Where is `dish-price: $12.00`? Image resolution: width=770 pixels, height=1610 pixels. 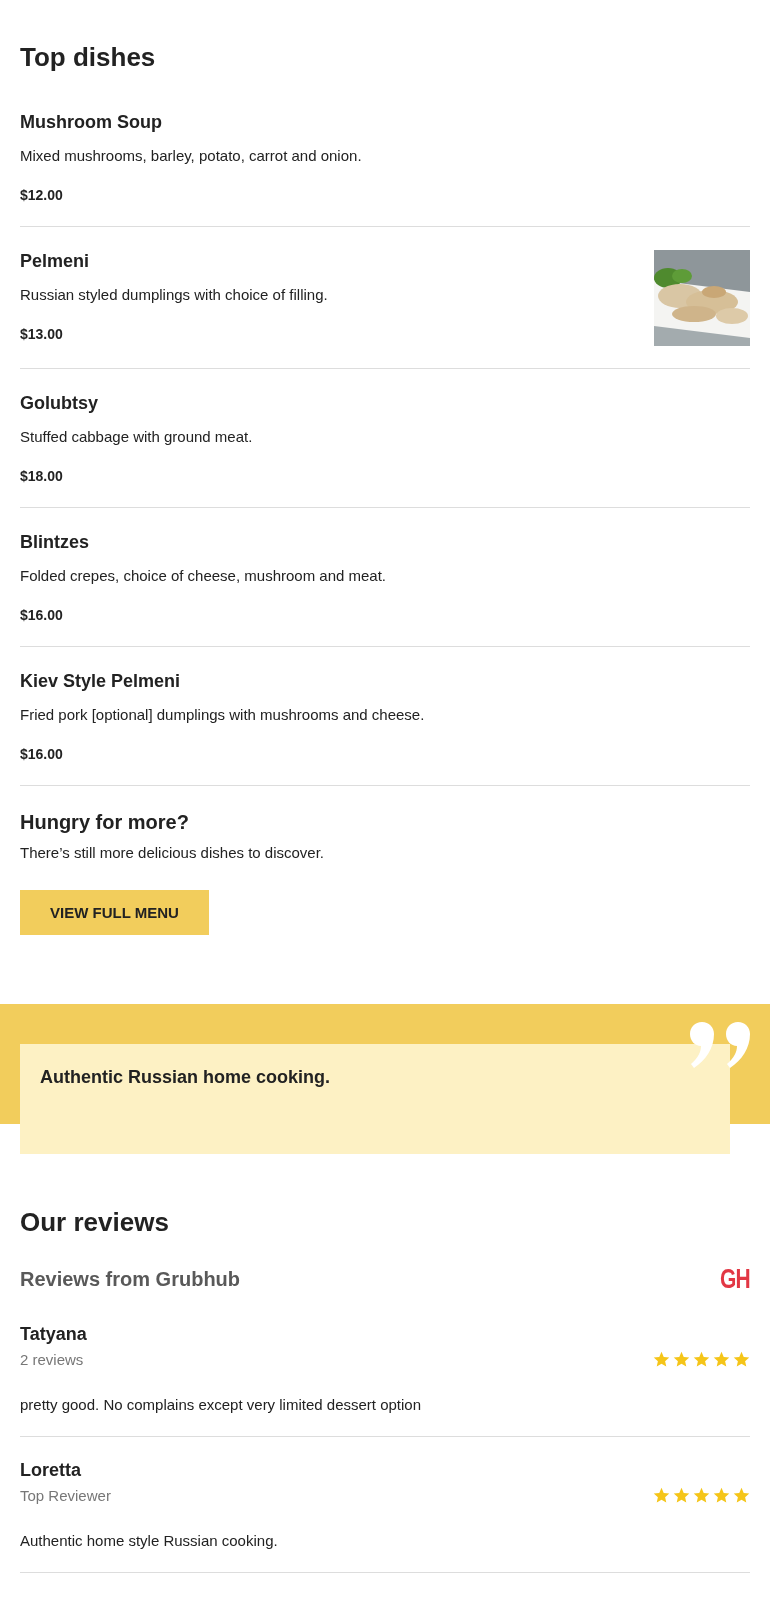 dish-price: $12.00 is located at coordinates (42, 195).